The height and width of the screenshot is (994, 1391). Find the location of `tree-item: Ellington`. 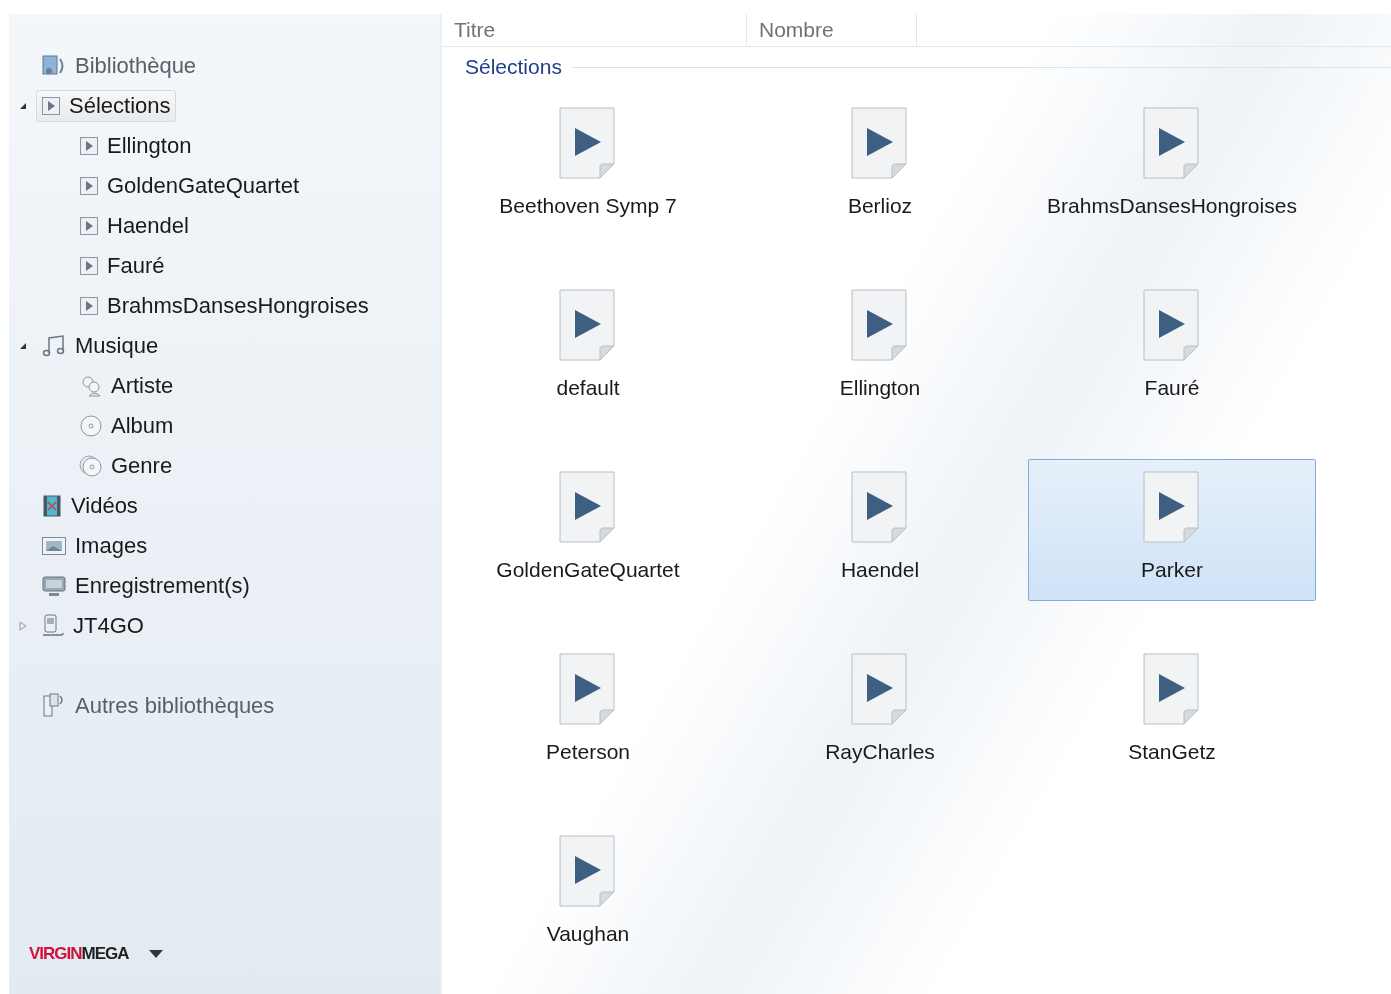

tree-item: Ellington is located at coordinates (135, 146).